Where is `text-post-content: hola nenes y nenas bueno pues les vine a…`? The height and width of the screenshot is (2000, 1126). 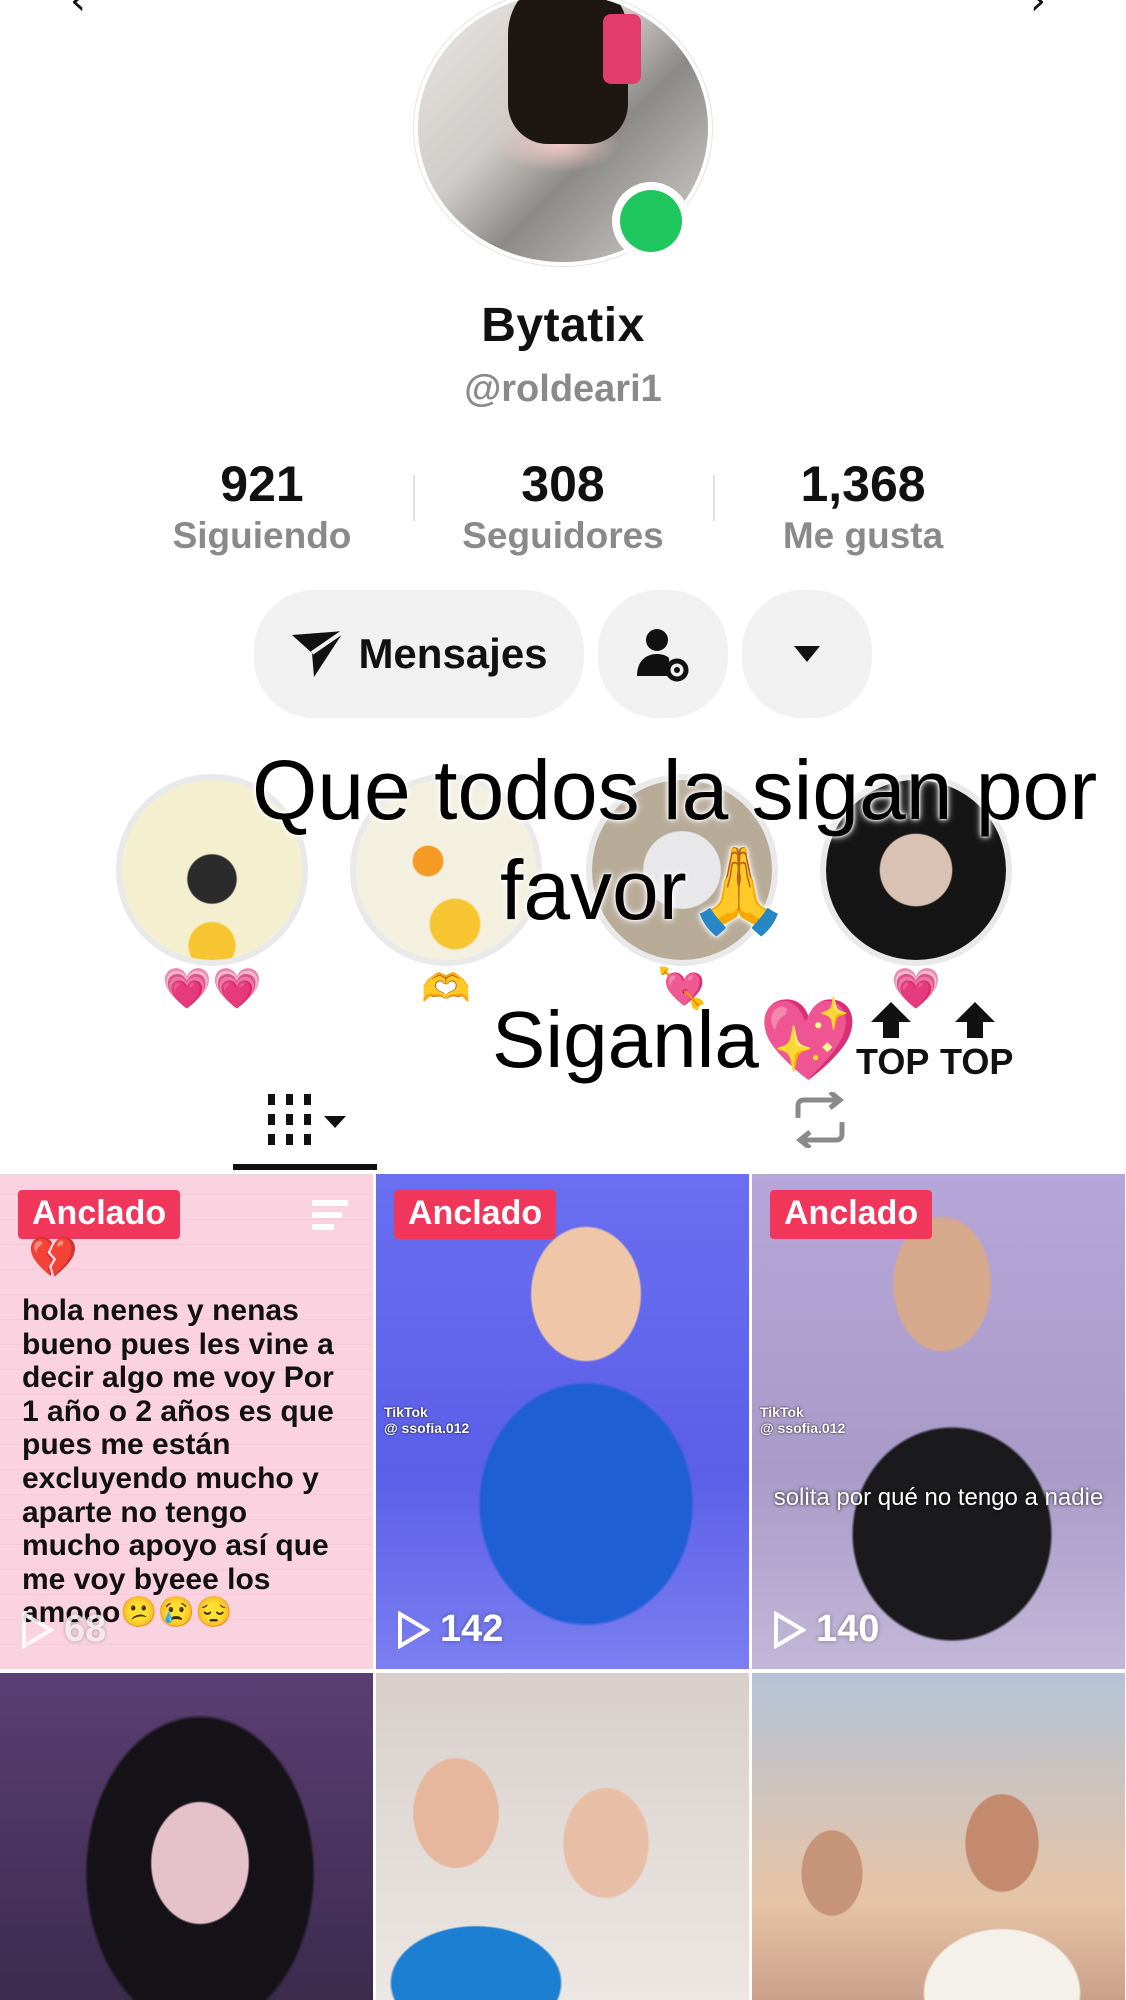
text-post-content: hola nenes y nenas bueno pues les vine a… is located at coordinates (178, 1462).